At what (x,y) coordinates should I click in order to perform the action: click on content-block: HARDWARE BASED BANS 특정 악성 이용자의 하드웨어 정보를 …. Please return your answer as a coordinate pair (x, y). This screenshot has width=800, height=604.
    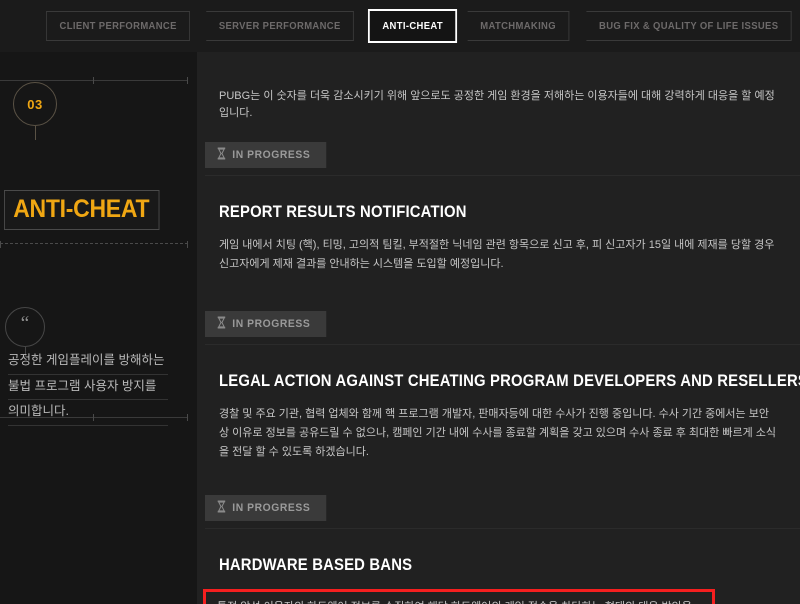
    Looking at the image, I should click on (498, 580).